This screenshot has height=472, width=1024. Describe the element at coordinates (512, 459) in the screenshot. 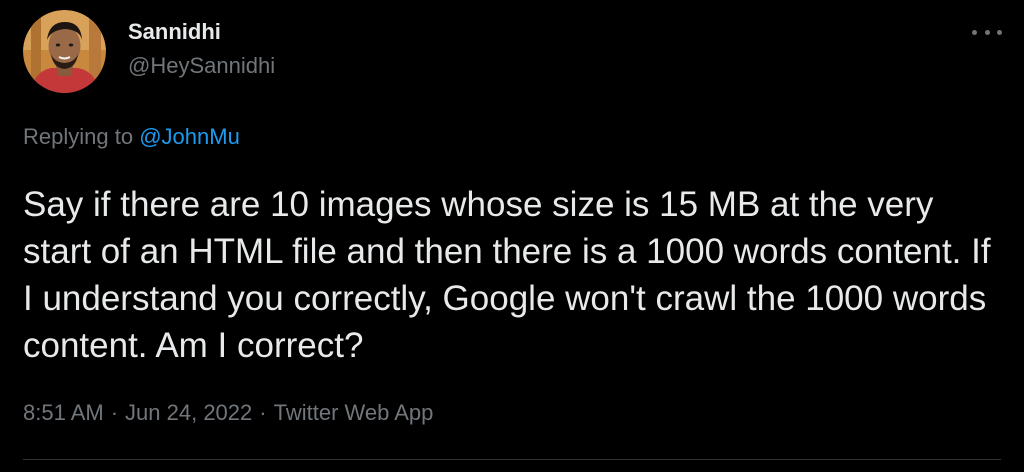

I see `divider` at that location.